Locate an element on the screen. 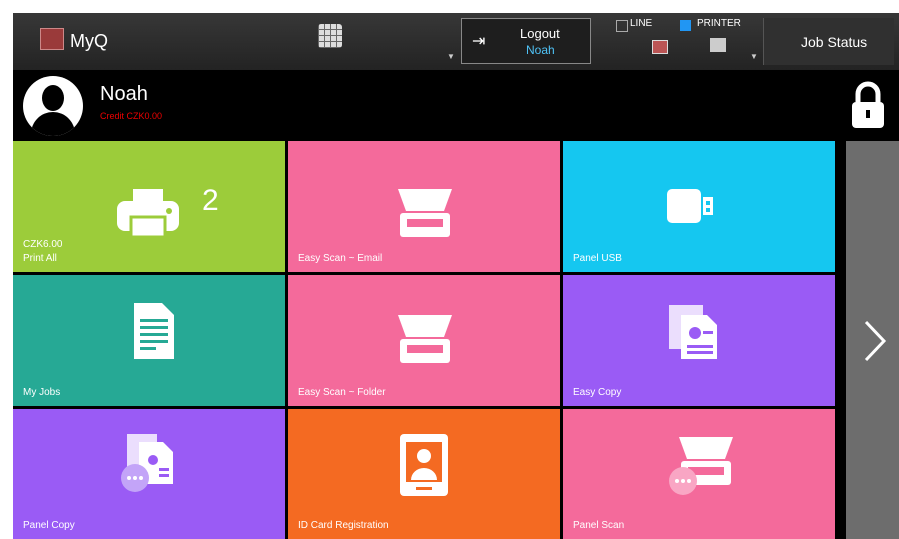 The image size is (899, 539). tile-label: Panel Copy is located at coordinates (49, 525).